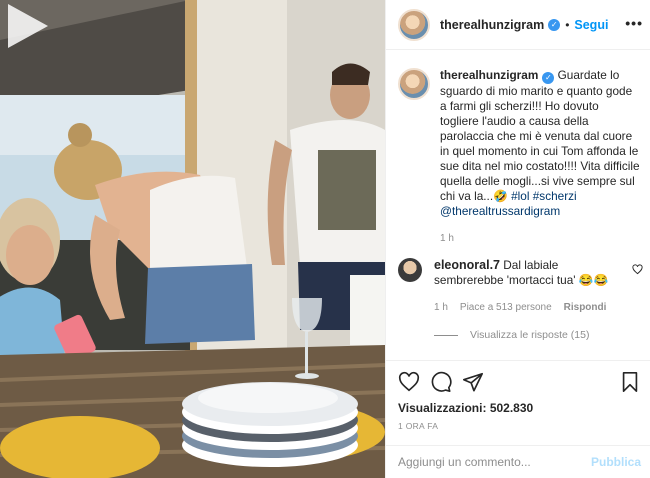 The height and width of the screenshot is (478, 650). I want to click on commenter-username: eleonoral.7, so click(467, 265).